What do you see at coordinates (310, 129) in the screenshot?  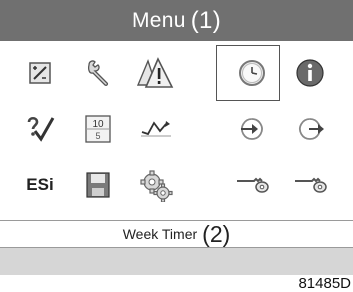 I see `output-arrow-icon` at bounding box center [310, 129].